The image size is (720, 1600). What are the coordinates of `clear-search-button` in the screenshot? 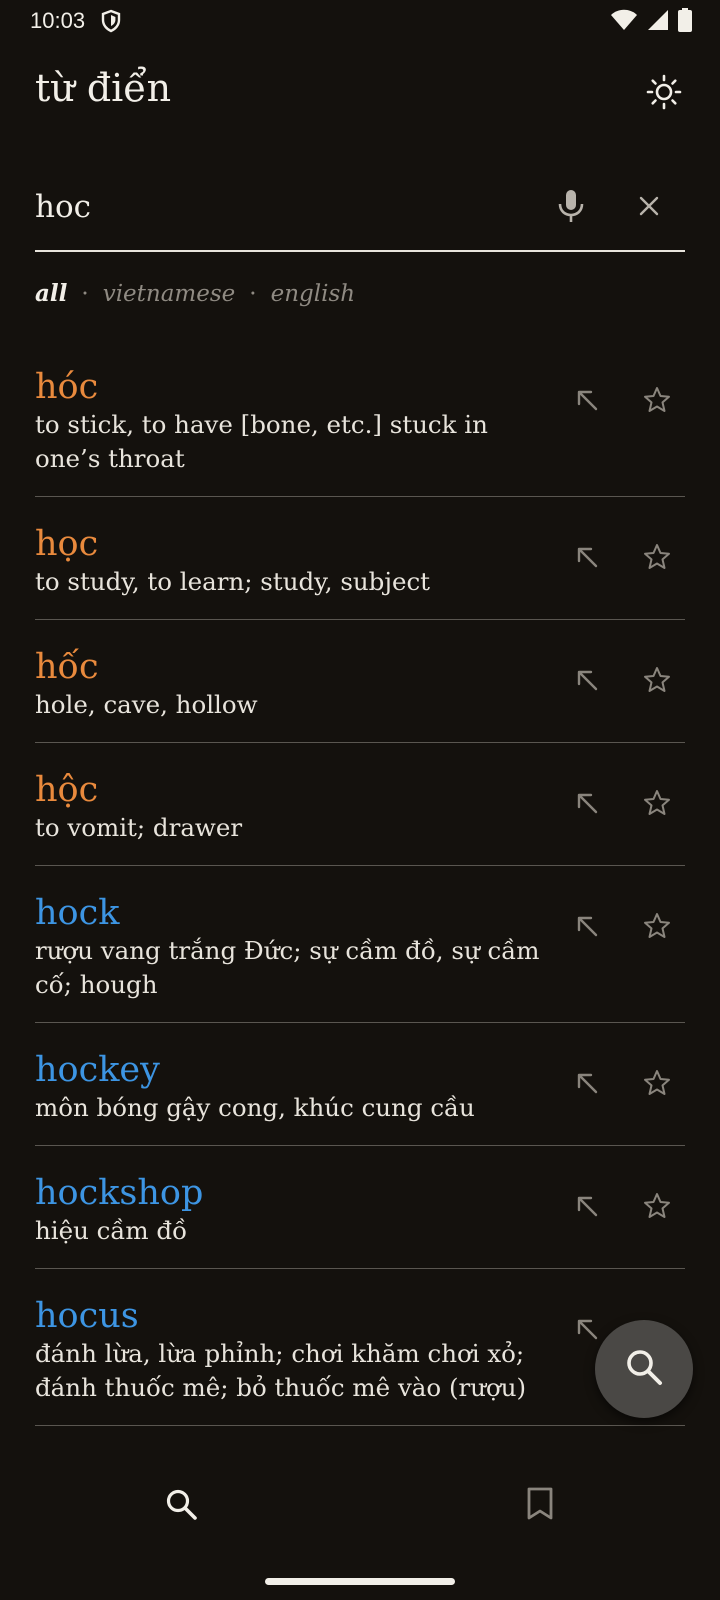 It's located at (649, 208).